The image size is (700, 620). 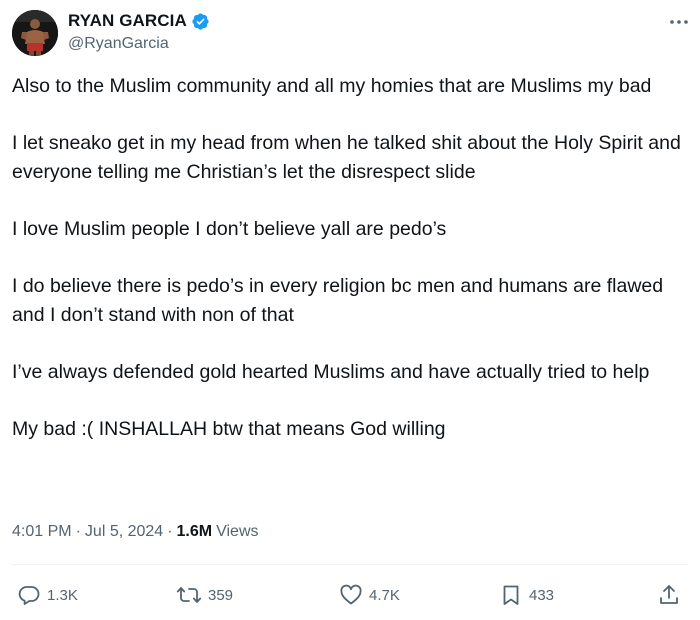 What do you see at coordinates (542, 595) in the screenshot?
I see `bookmark-count: 433` at bounding box center [542, 595].